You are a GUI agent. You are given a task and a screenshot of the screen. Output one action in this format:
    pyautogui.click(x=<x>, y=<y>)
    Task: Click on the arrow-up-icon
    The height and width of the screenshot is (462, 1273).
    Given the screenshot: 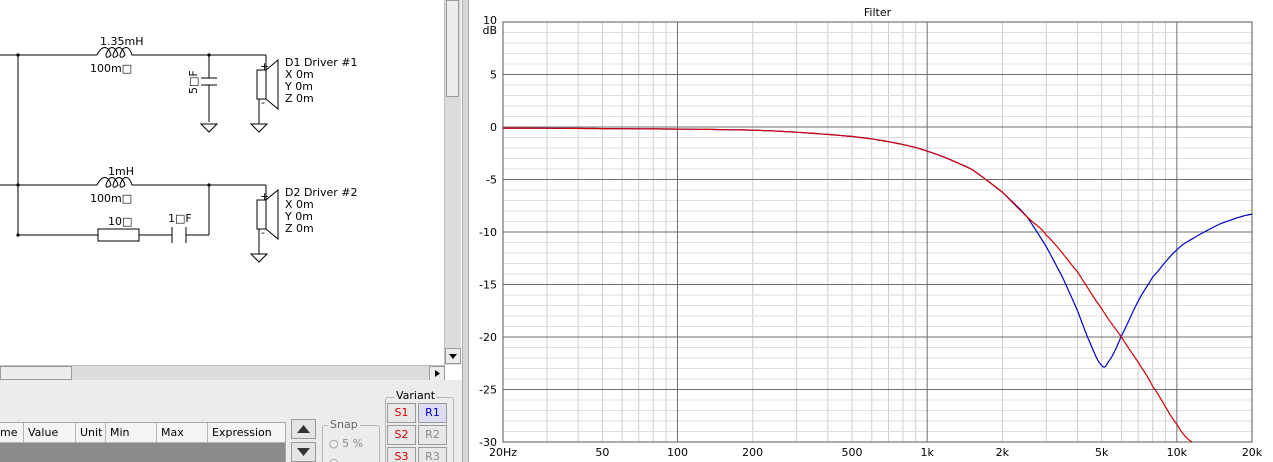 What is the action you would take?
    pyautogui.click(x=303, y=429)
    